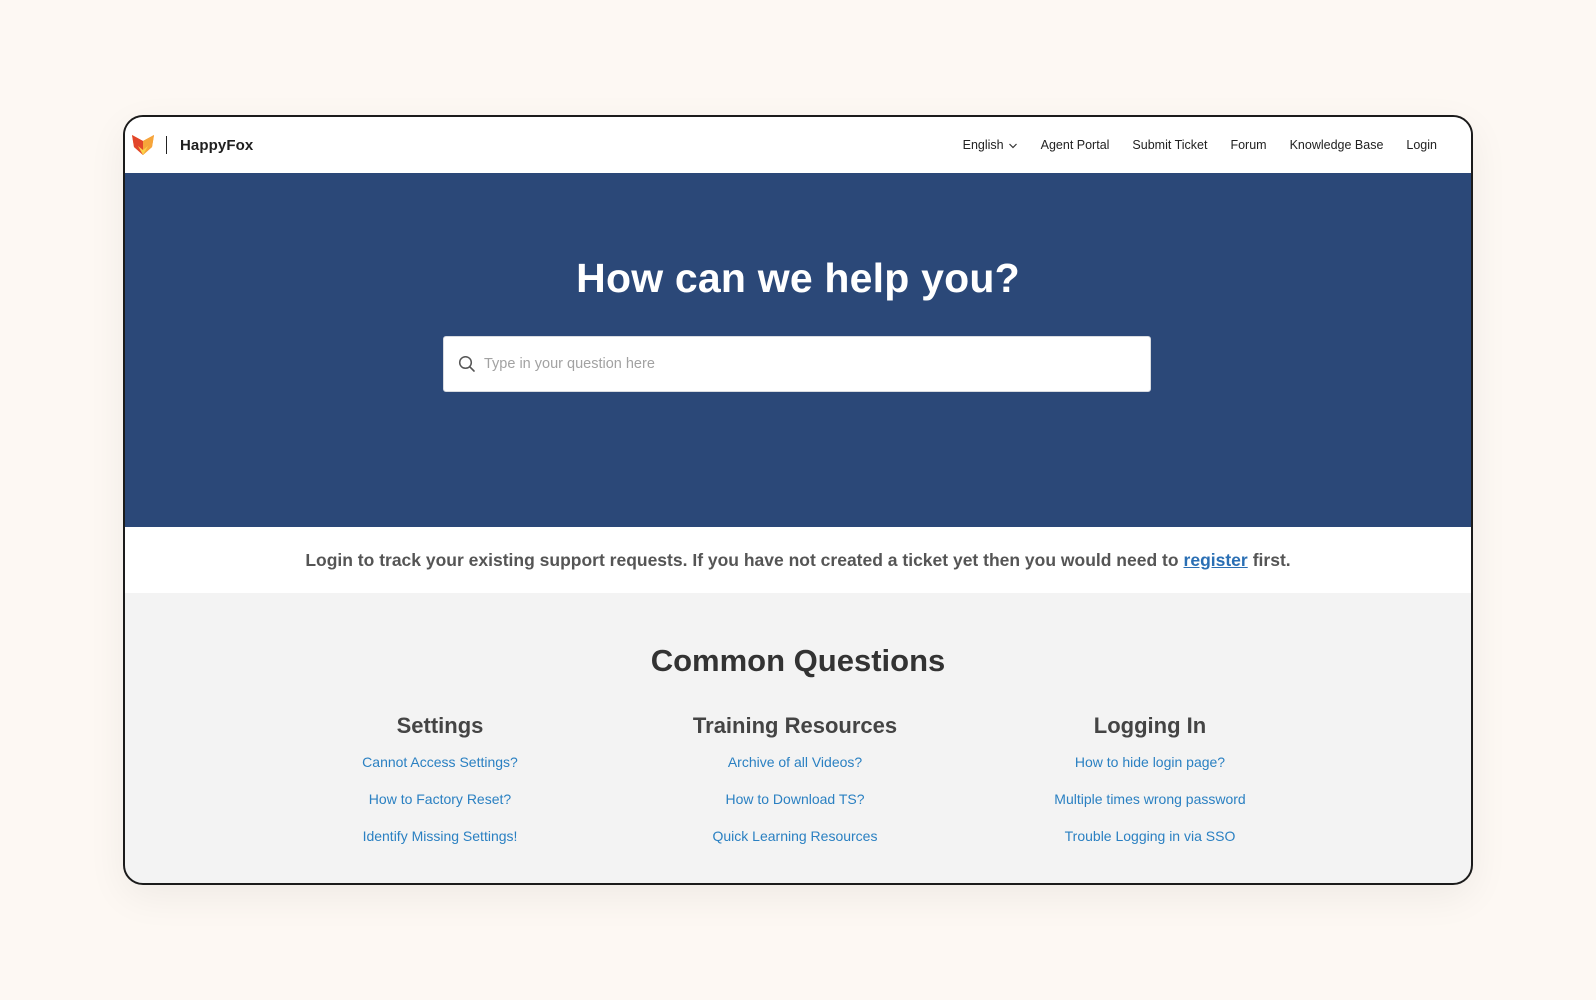 Image resolution: width=1596 pixels, height=1000 pixels. I want to click on notice-text-after: first., so click(1271, 559).